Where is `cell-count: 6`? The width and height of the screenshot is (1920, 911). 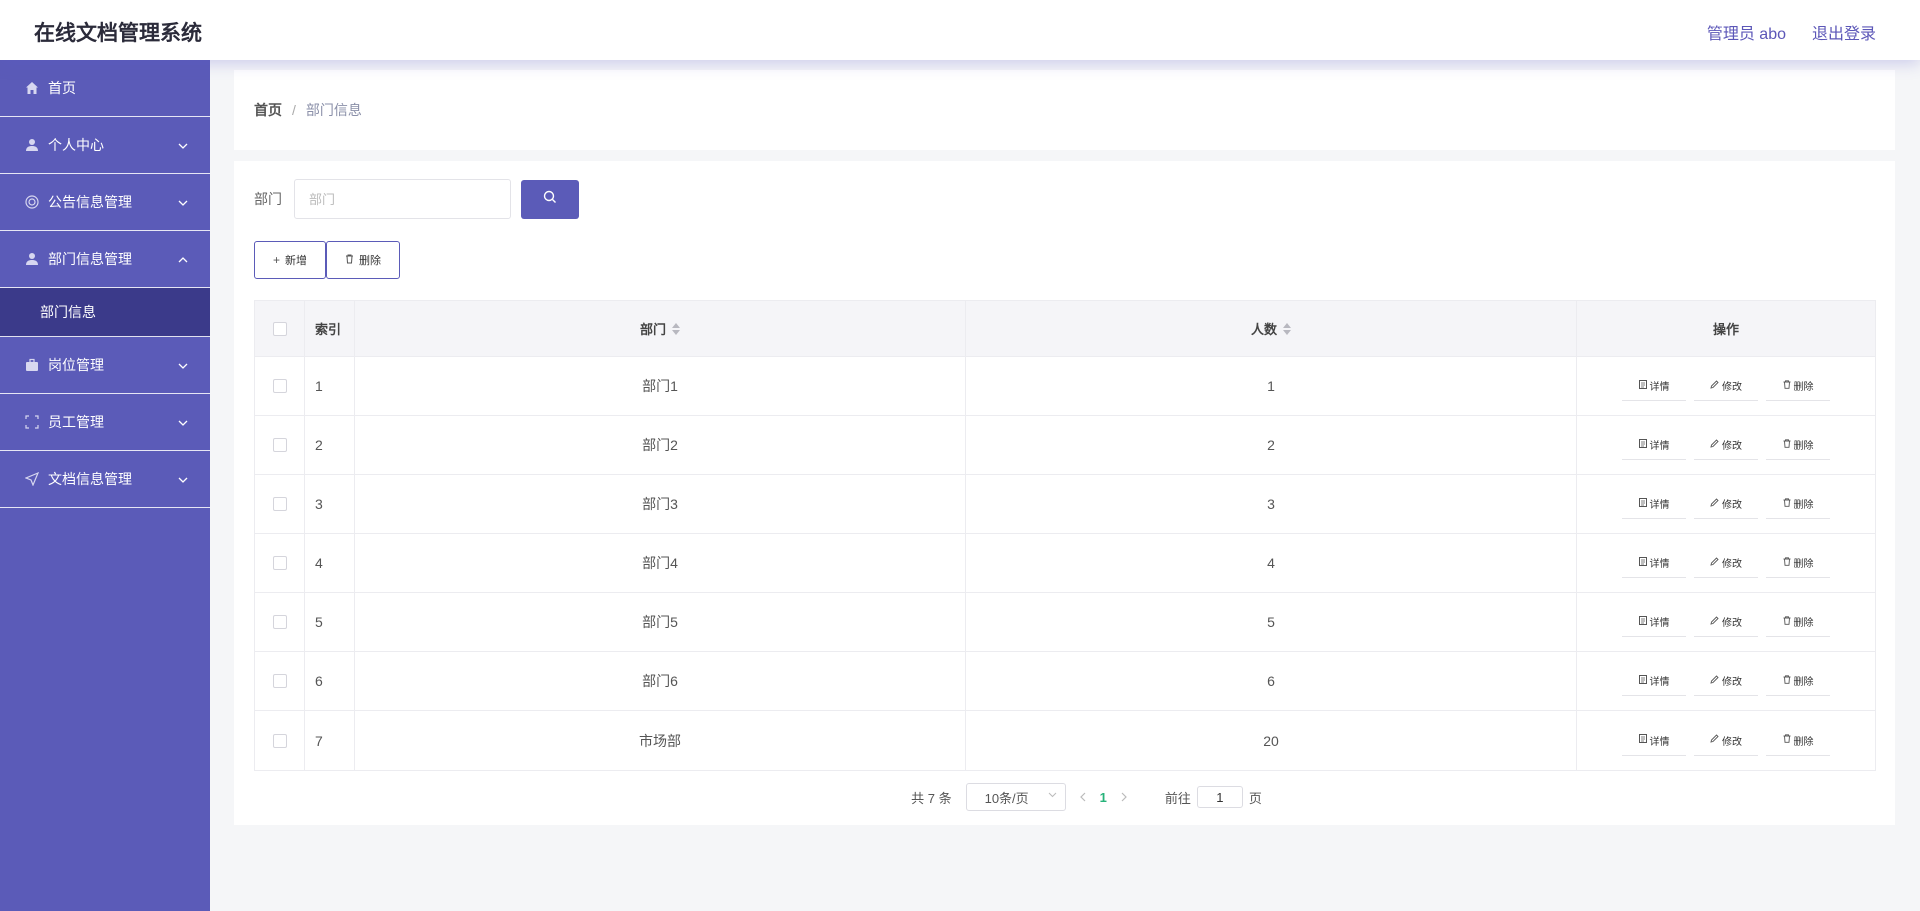
cell-count: 6 is located at coordinates (1271, 681).